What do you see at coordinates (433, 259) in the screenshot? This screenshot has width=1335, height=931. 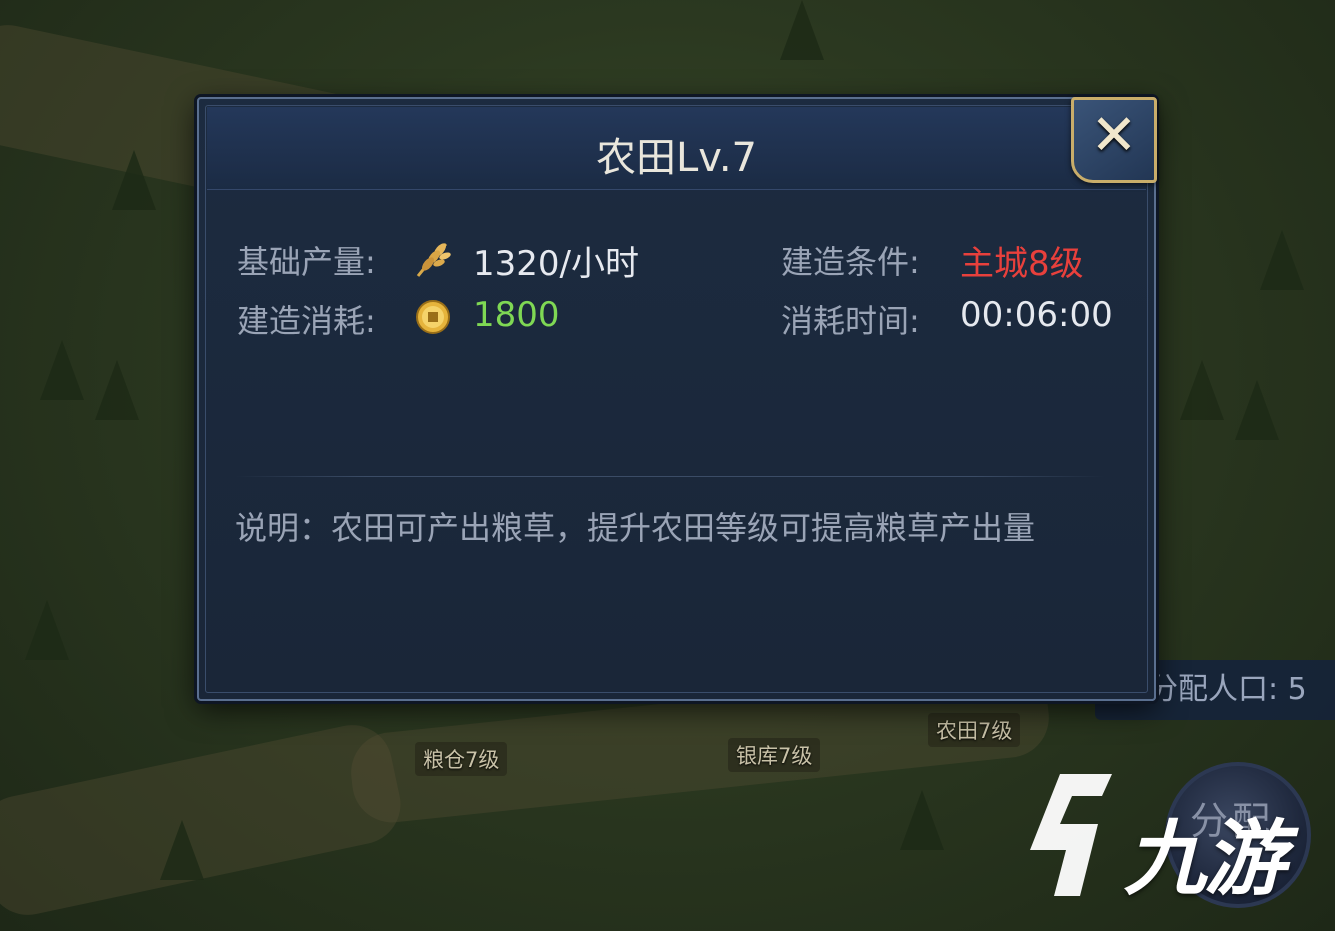 I see `wheat-icon` at bounding box center [433, 259].